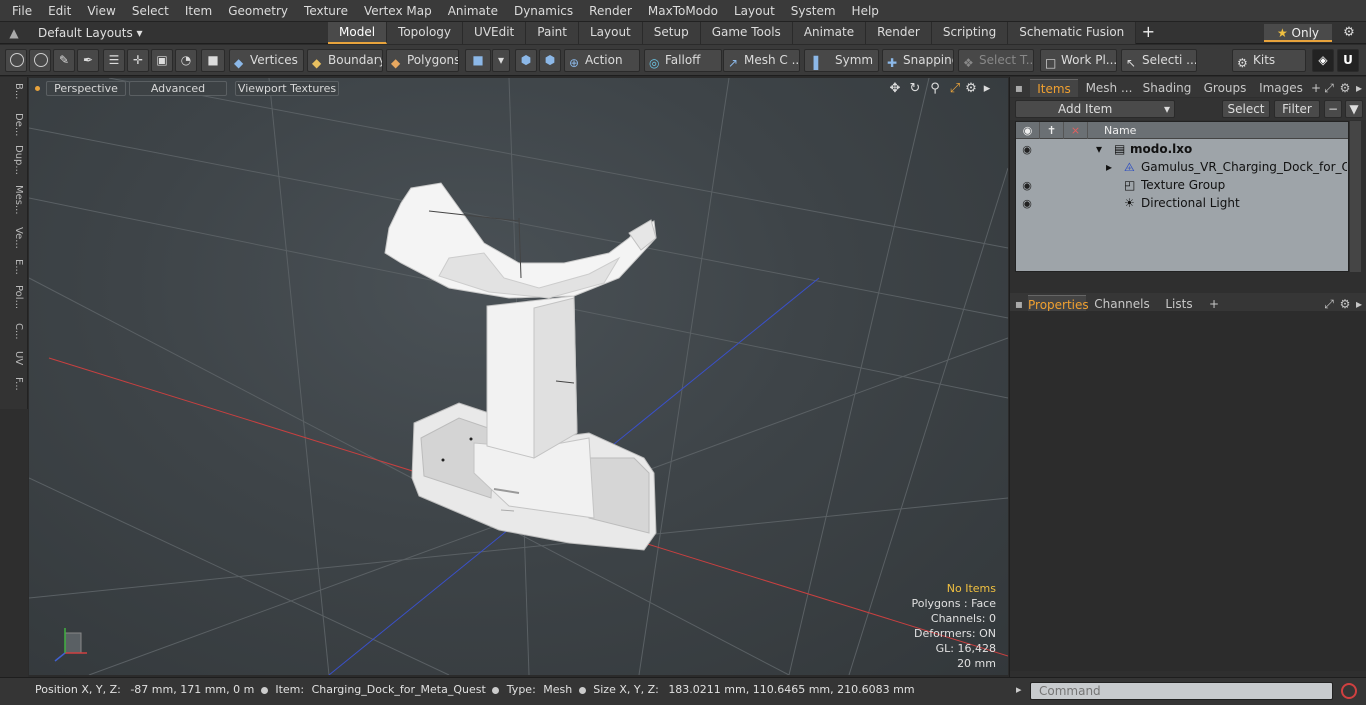 The height and width of the screenshot is (705, 1366). Describe the element at coordinates (1182, 185) in the screenshot. I see `list-item: ◉ ◰ Texture Group` at that location.